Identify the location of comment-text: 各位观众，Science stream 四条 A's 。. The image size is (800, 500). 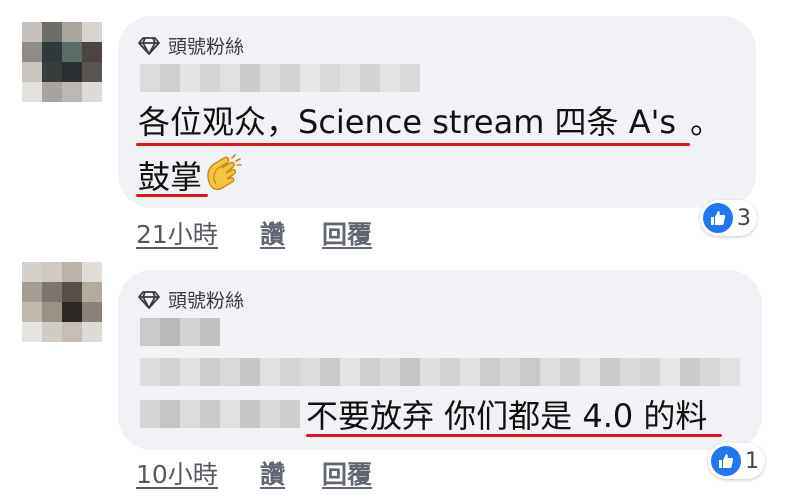
(430, 122).